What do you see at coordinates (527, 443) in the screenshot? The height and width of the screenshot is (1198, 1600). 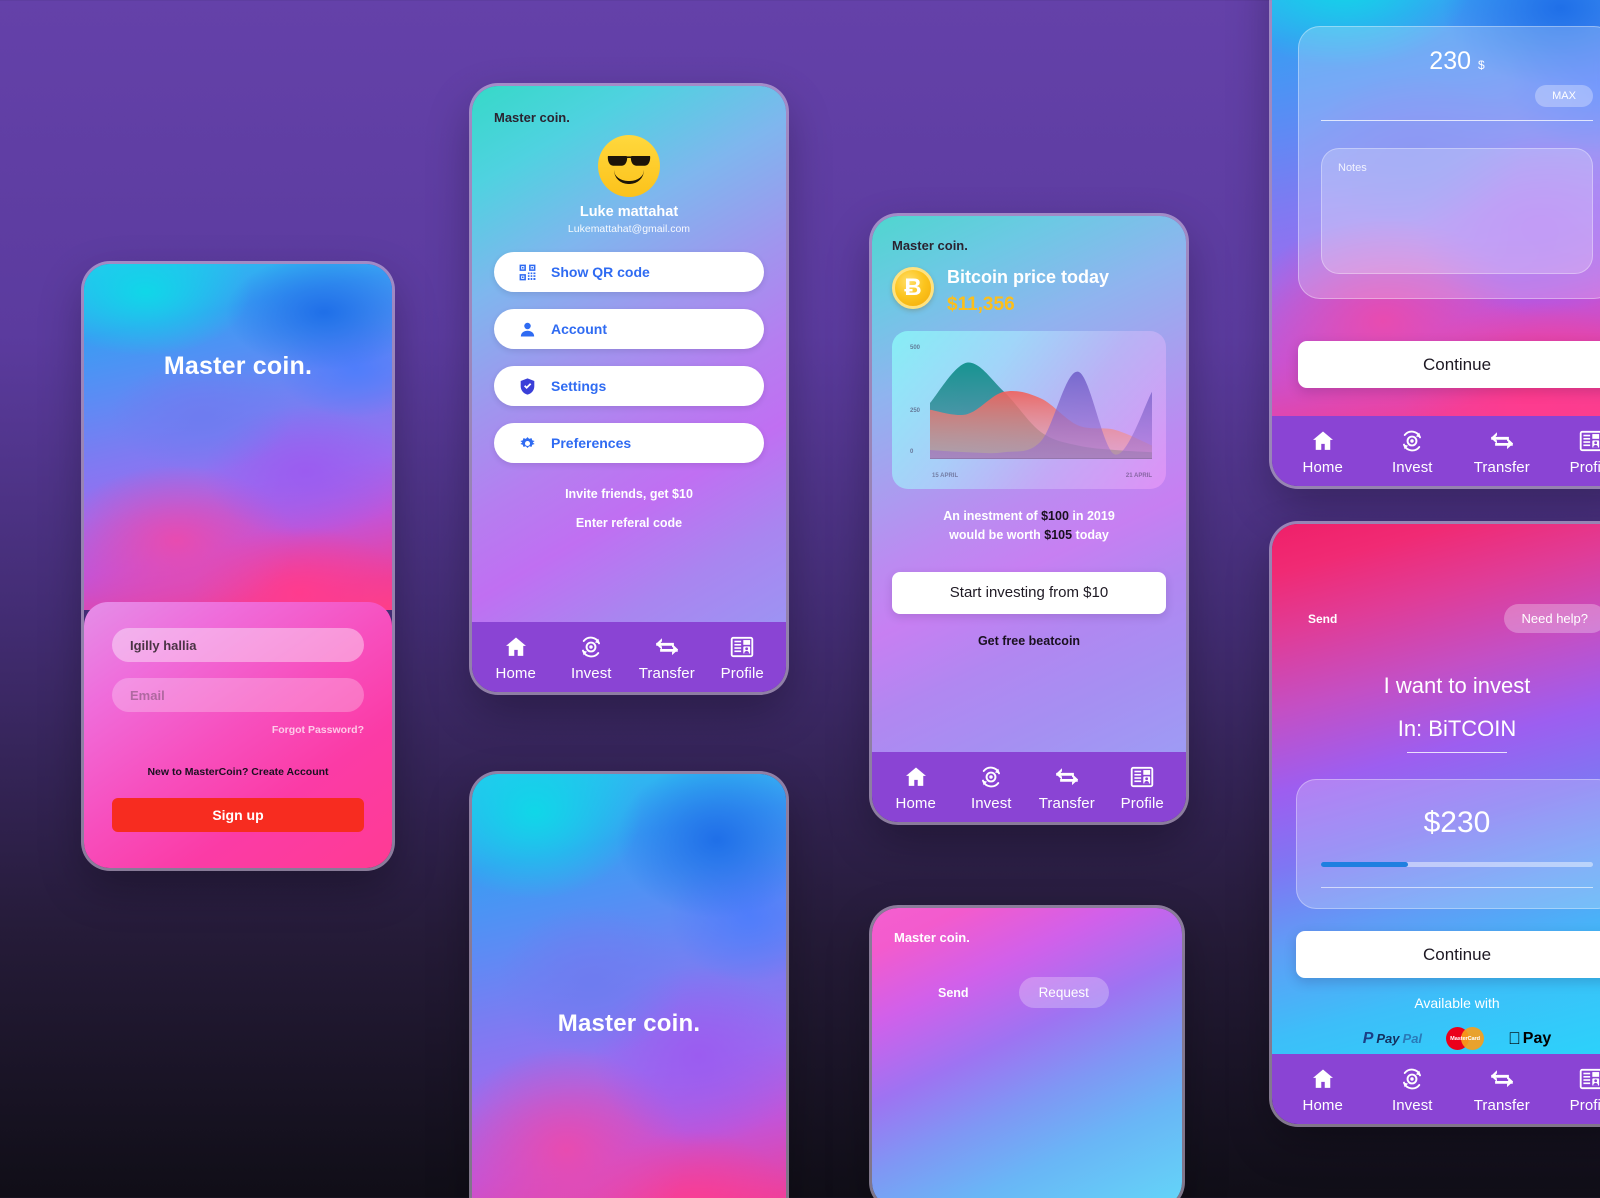 I see `gear-icon` at bounding box center [527, 443].